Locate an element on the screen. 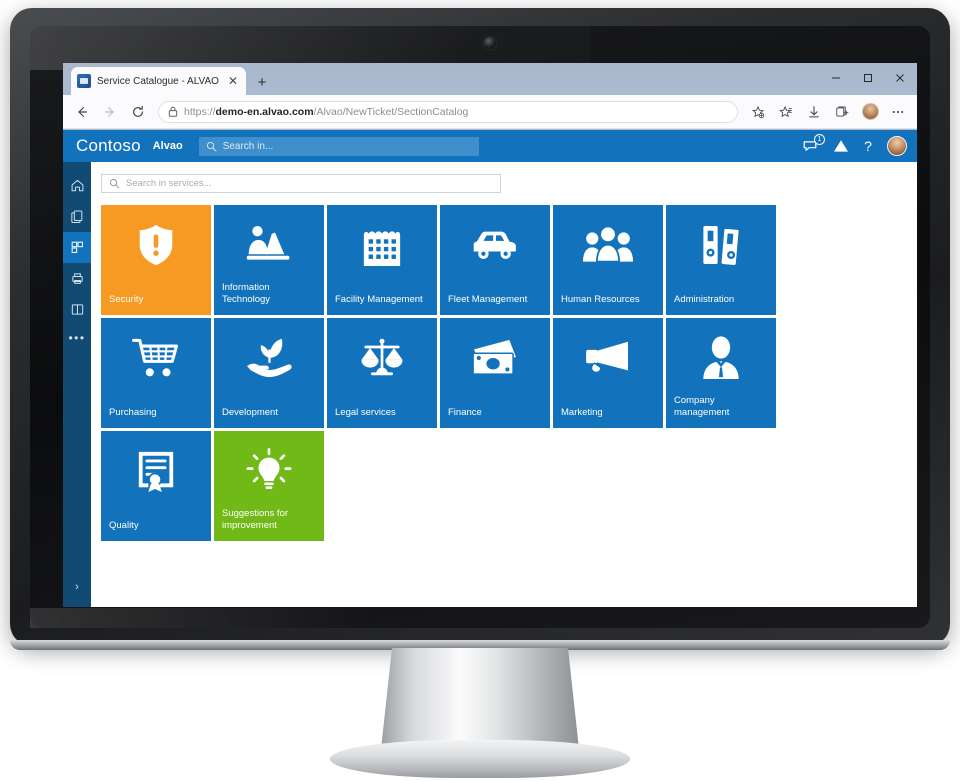 The width and height of the screenshot is (960, 781). avatar is located at coordinates (870, 111).